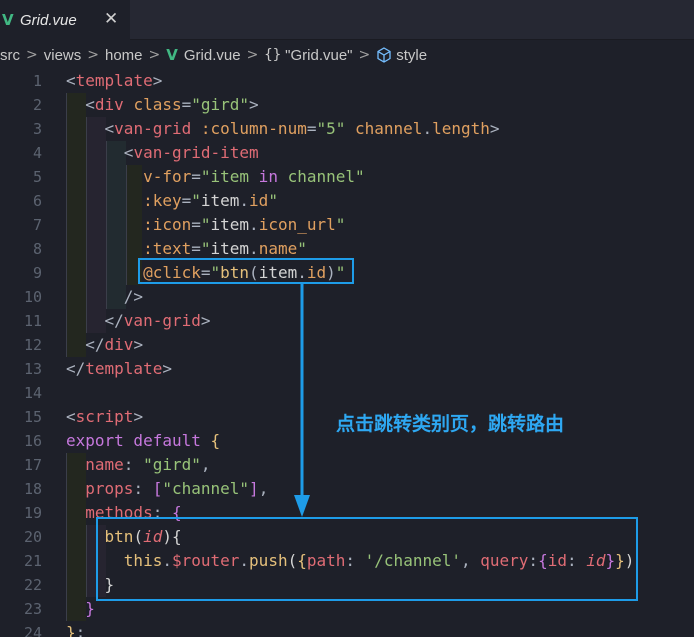 The image size is (694, 637). I want to click on code-token: class, so click(152, 104).